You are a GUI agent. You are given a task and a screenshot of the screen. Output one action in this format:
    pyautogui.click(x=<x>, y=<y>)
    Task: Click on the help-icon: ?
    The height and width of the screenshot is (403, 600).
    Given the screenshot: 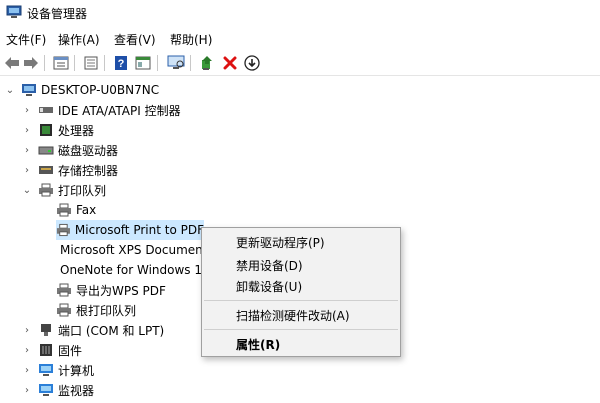 What is the action you would take?
    pyautogui.click(x=121, y=63)
    